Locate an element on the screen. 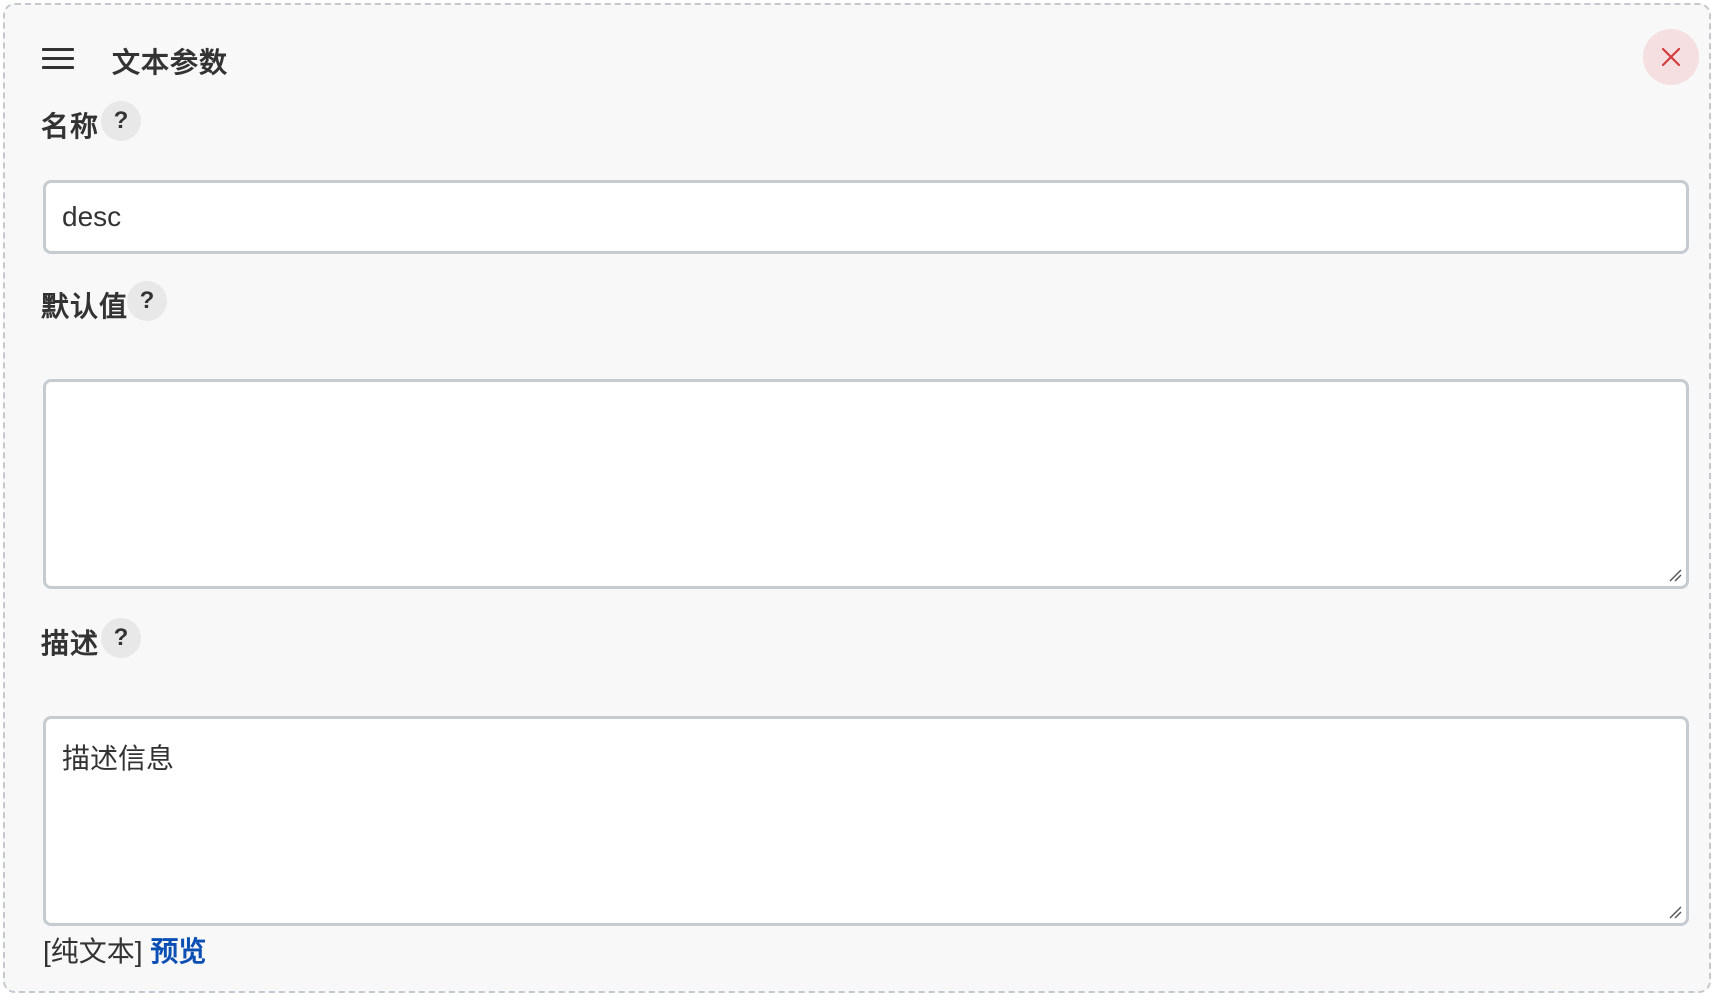 Image resolution: width=1724 pixels, height=1004 pixels. name-input: desc is located at coordinates (866, 217).